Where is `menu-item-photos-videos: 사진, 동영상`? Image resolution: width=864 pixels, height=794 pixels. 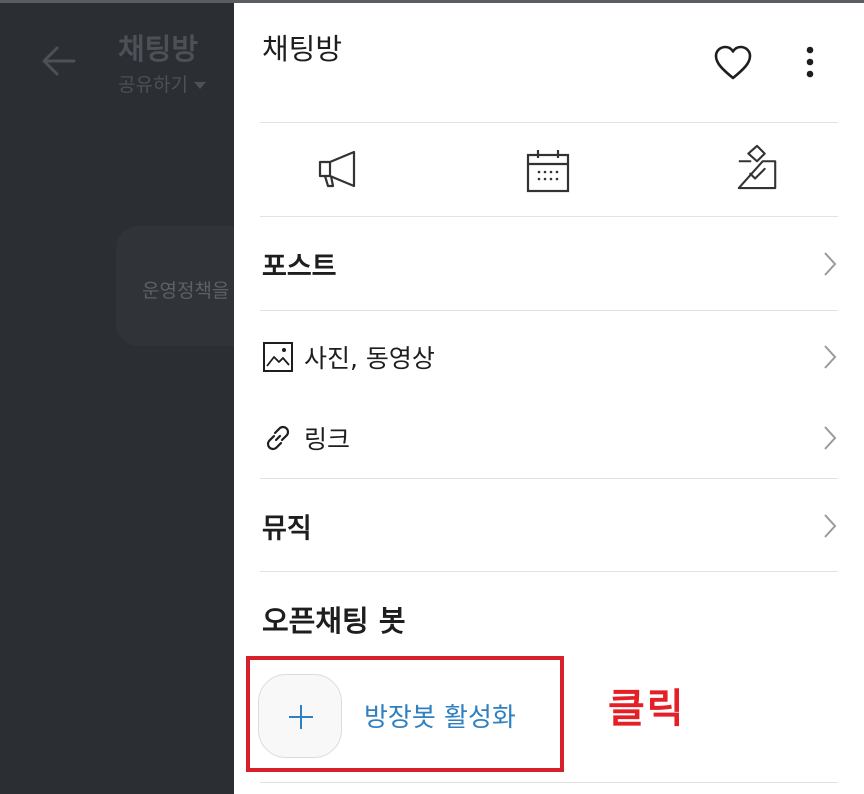 menu-item-photos-videos: 사진, 동영상 is located at coordinates (549, 357).